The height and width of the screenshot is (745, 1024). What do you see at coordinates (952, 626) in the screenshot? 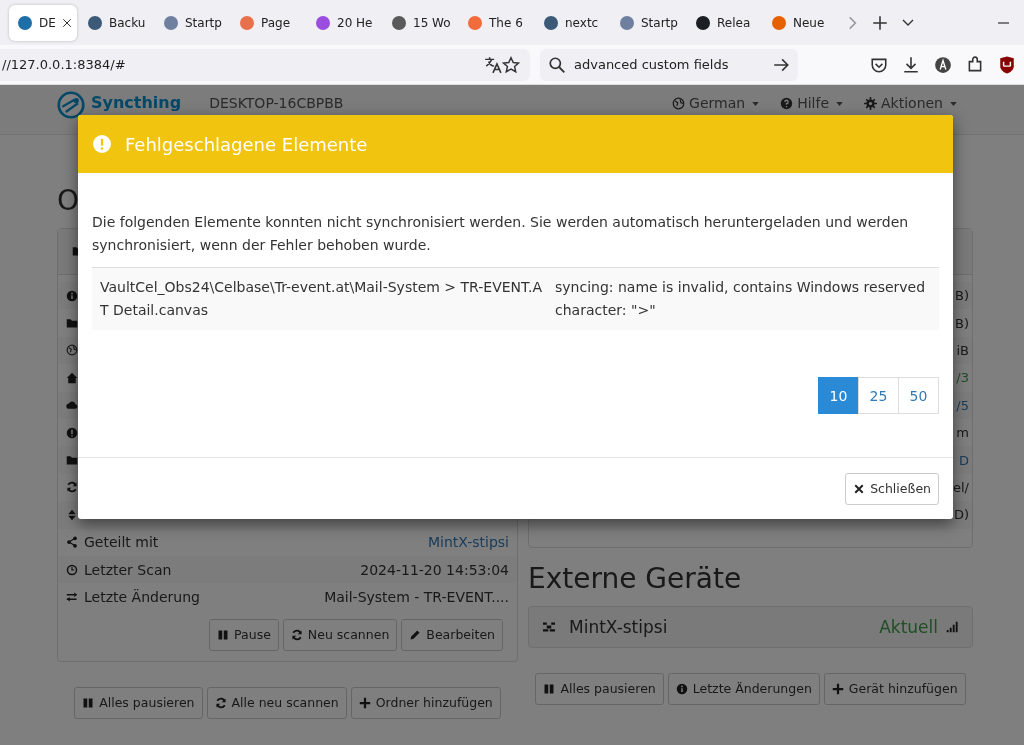
I see `signal-icon` at bounding box center [952, 626].